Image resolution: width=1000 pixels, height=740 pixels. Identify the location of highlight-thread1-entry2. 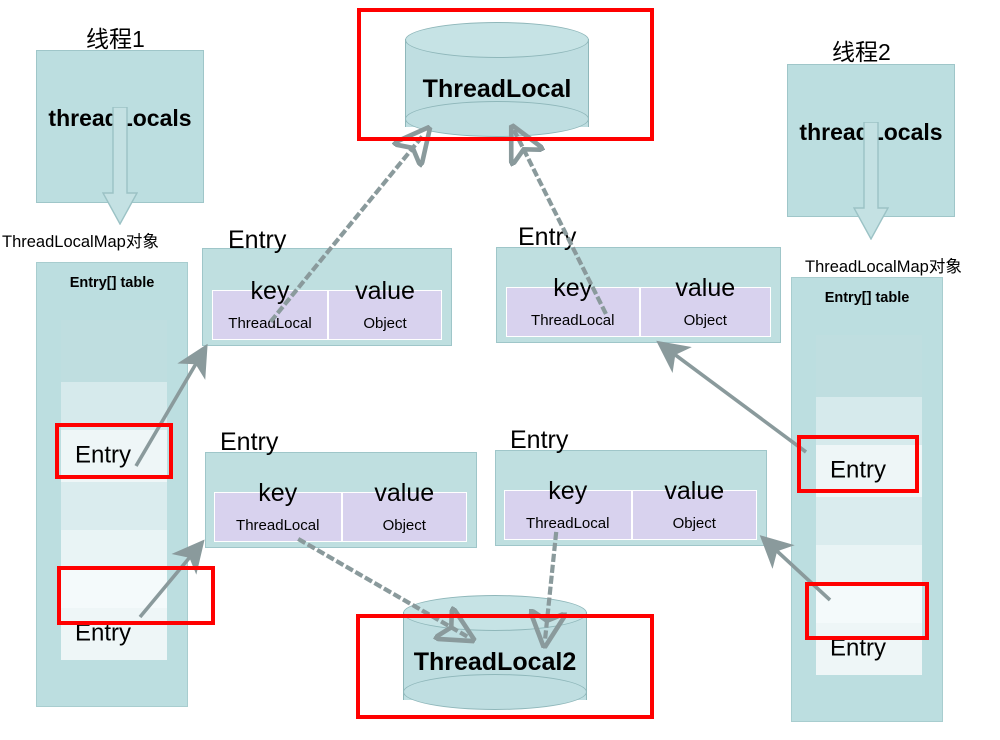
(136, 595).